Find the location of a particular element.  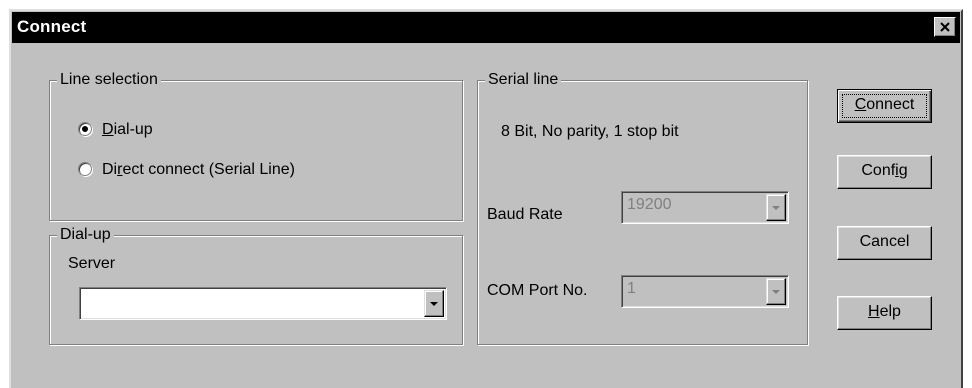

help-button-label: Help is located at coordinates (884, 311).